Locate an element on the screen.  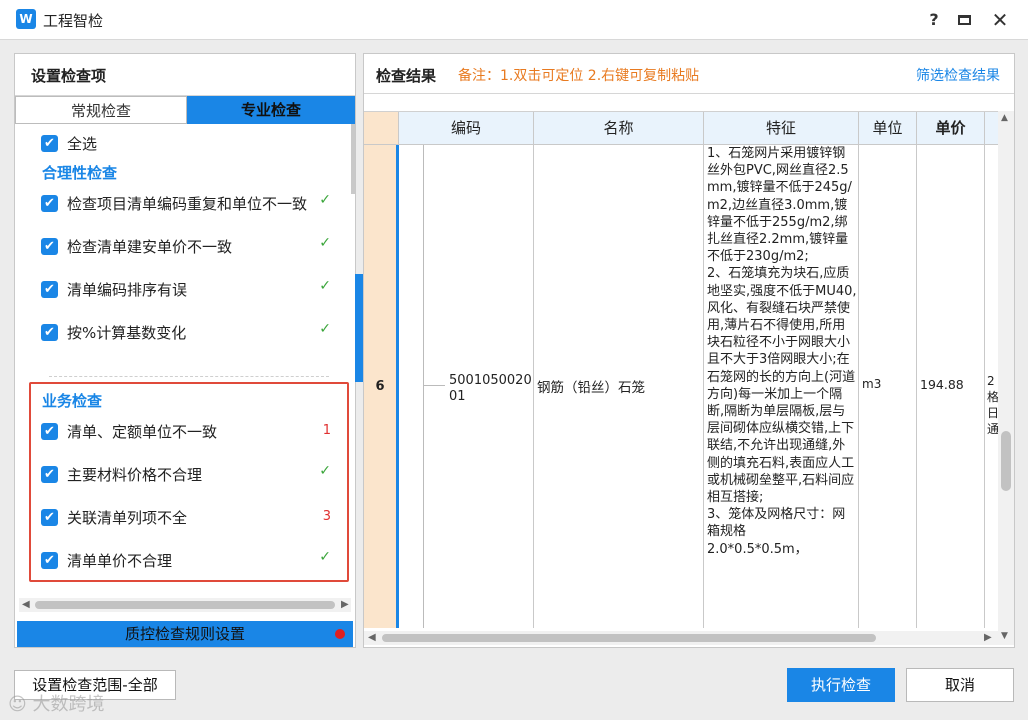
check-item: ✔ 主要材料价格不合理 is located at coordinates (121, 474).